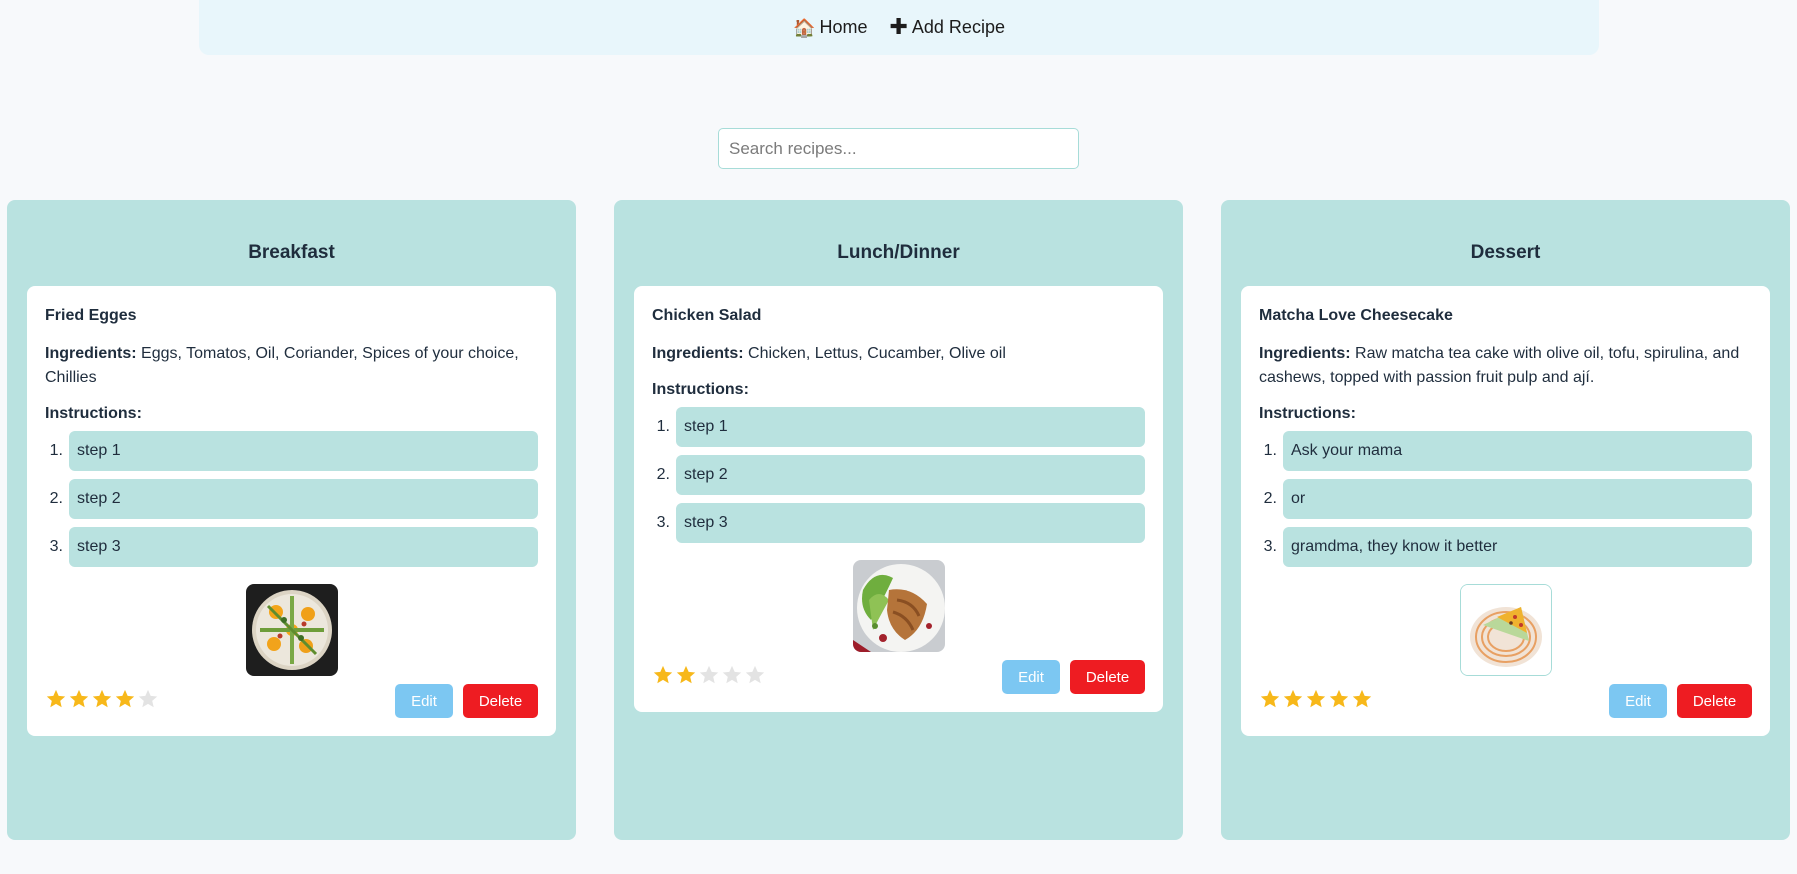 The height and width of the screenshot is (874, 1797). I want to click on column-title: Breakfast, so click(291, 252).